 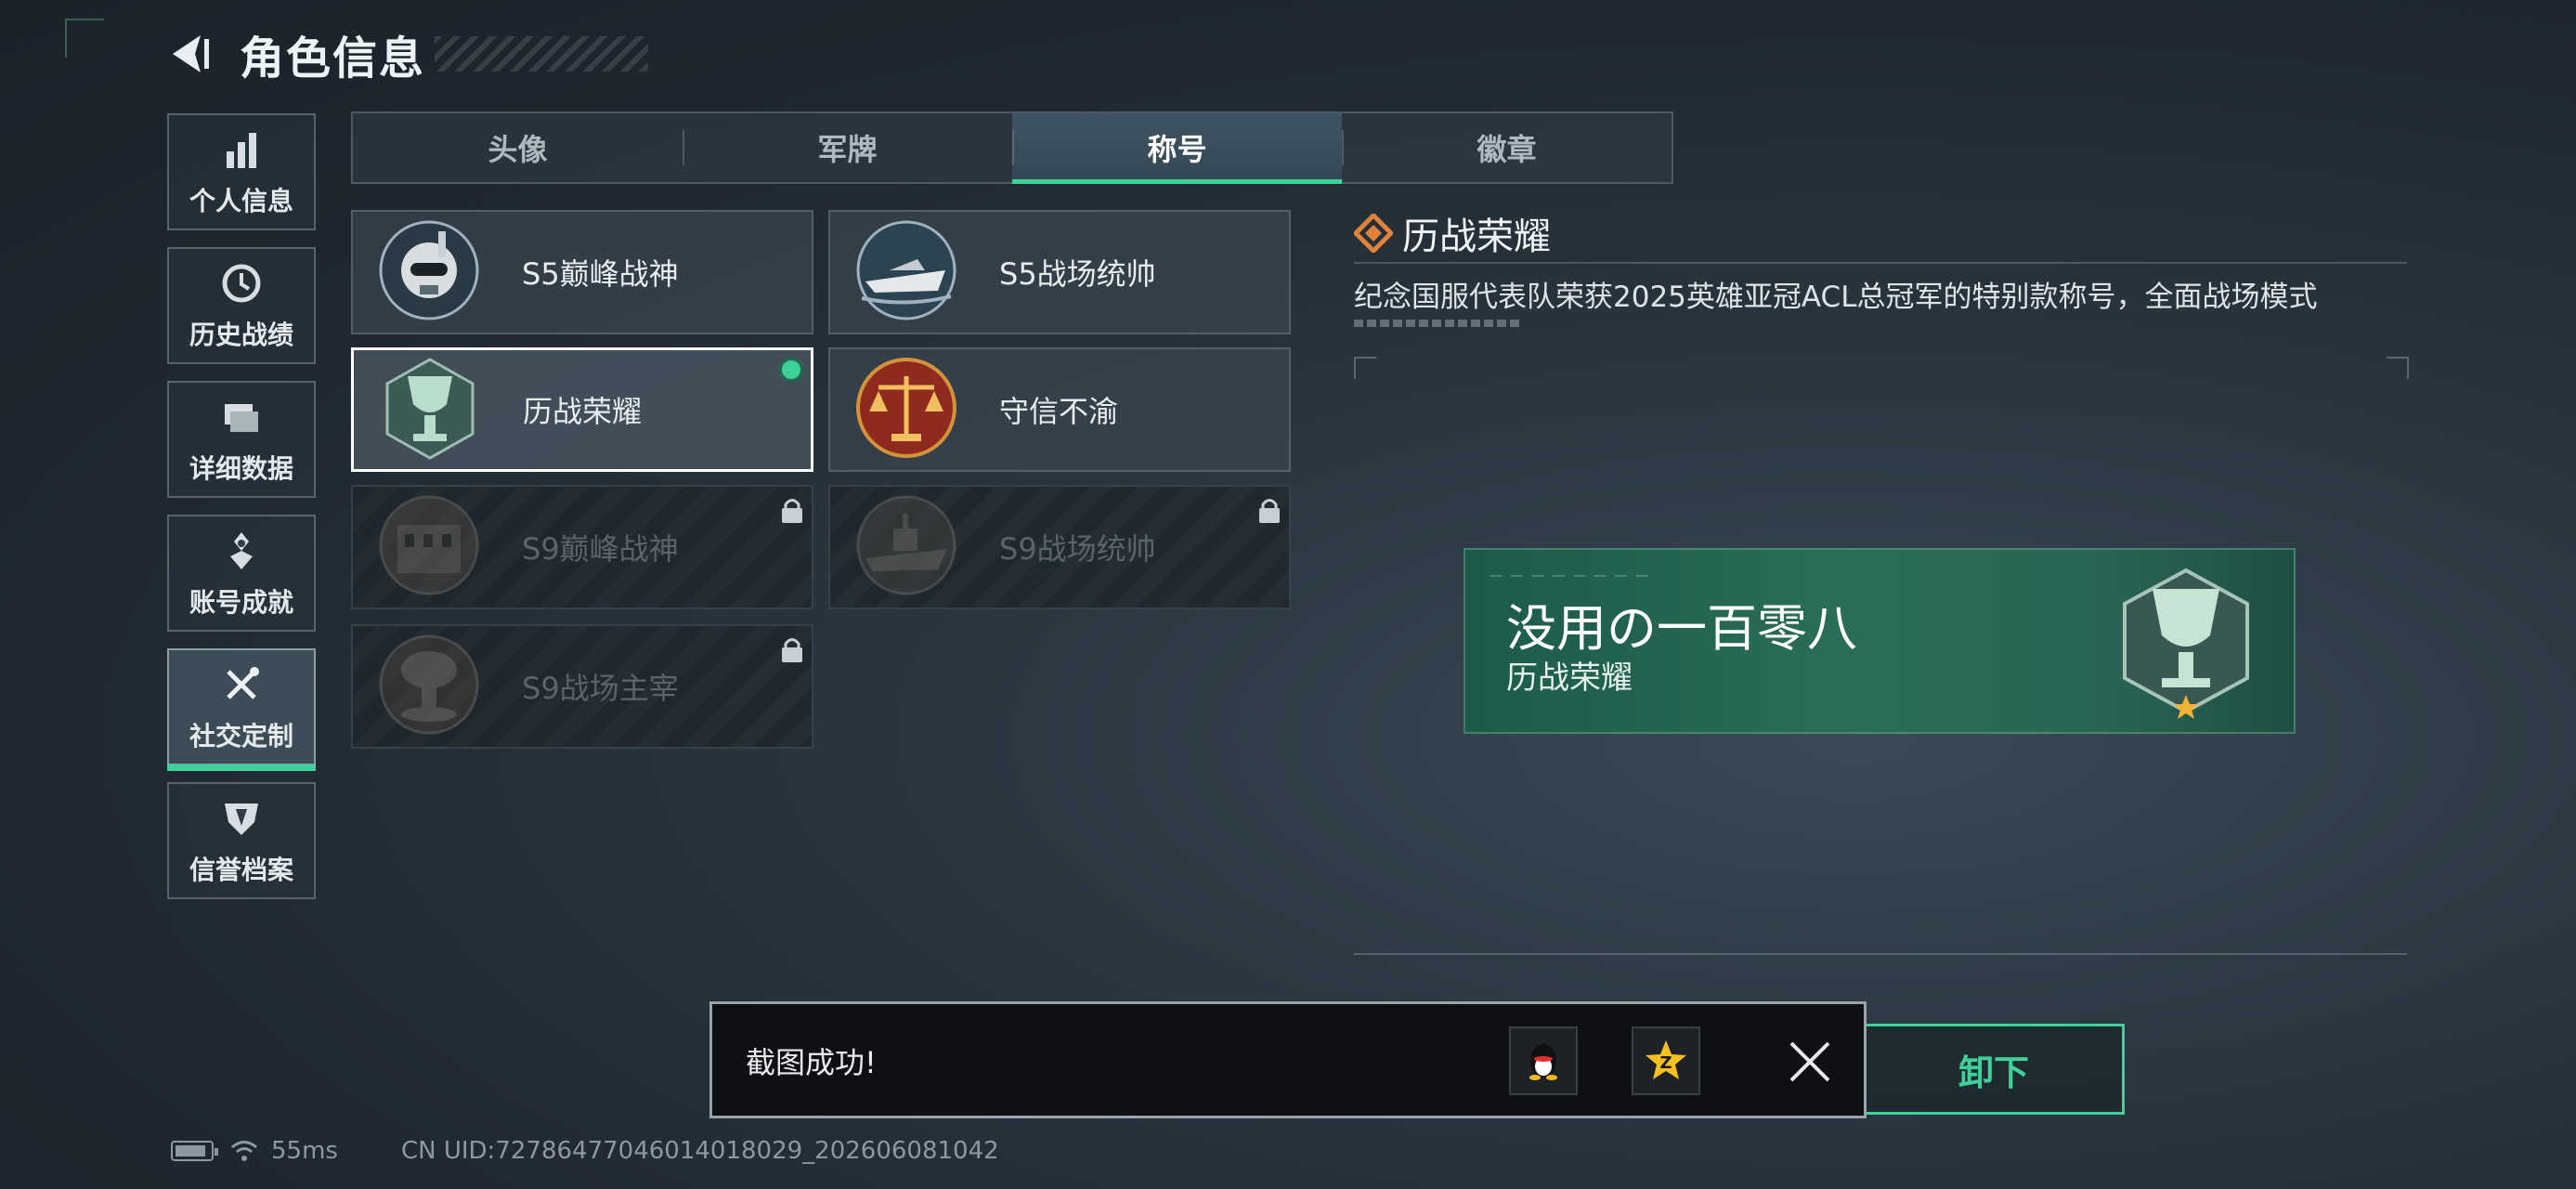 What do you see at coordinates (241, 172) in the screenshot?
I see `sidebar-item-personal-info: 个人信息` at bounding box center [241, 172].